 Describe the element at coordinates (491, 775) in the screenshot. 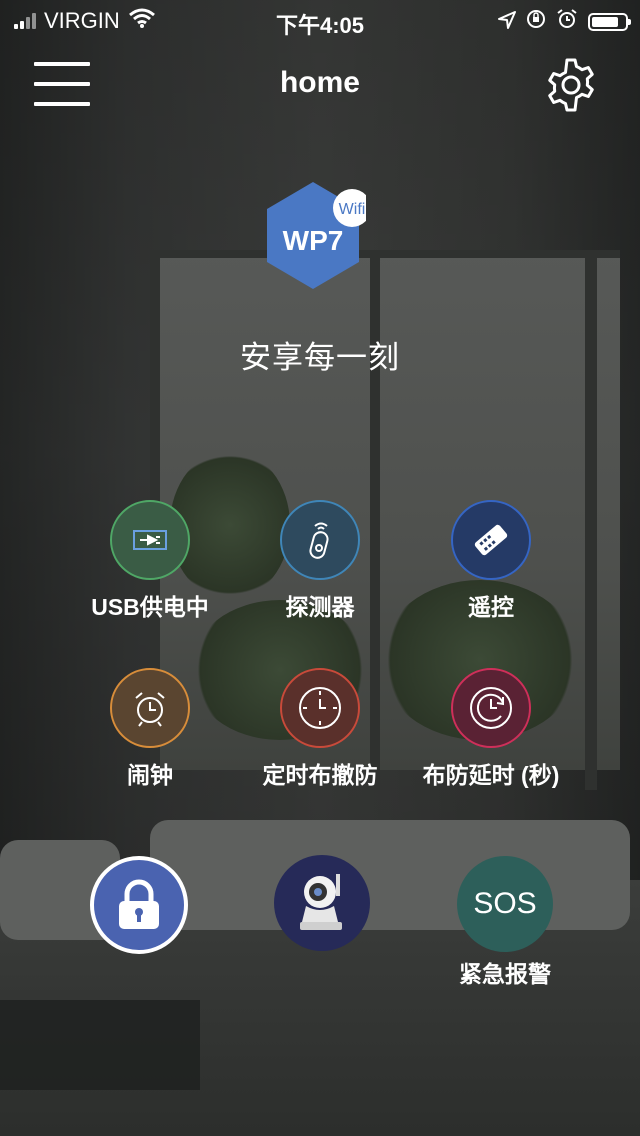

I see `feature-label: 布防延时 (秒)` at that location.